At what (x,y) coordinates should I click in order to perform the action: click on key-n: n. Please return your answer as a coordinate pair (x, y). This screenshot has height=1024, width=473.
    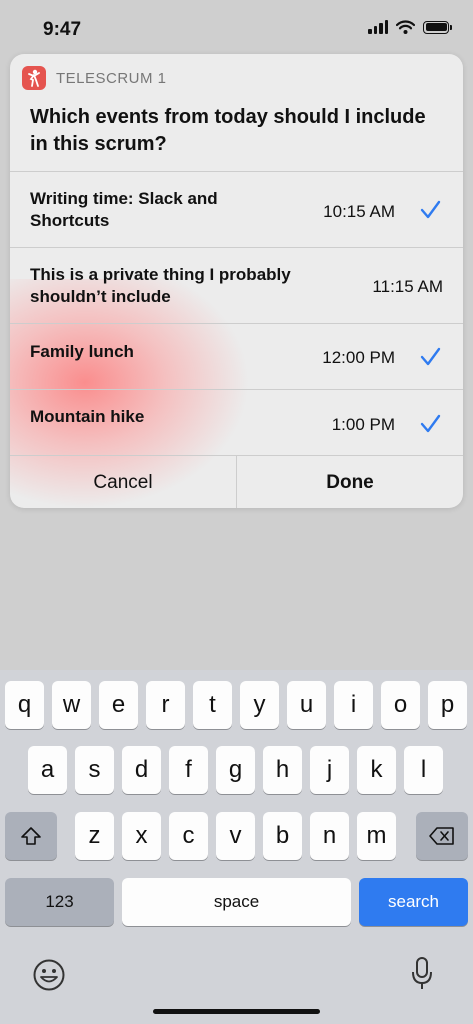
    Looking at the image, I should click on (329, 836).